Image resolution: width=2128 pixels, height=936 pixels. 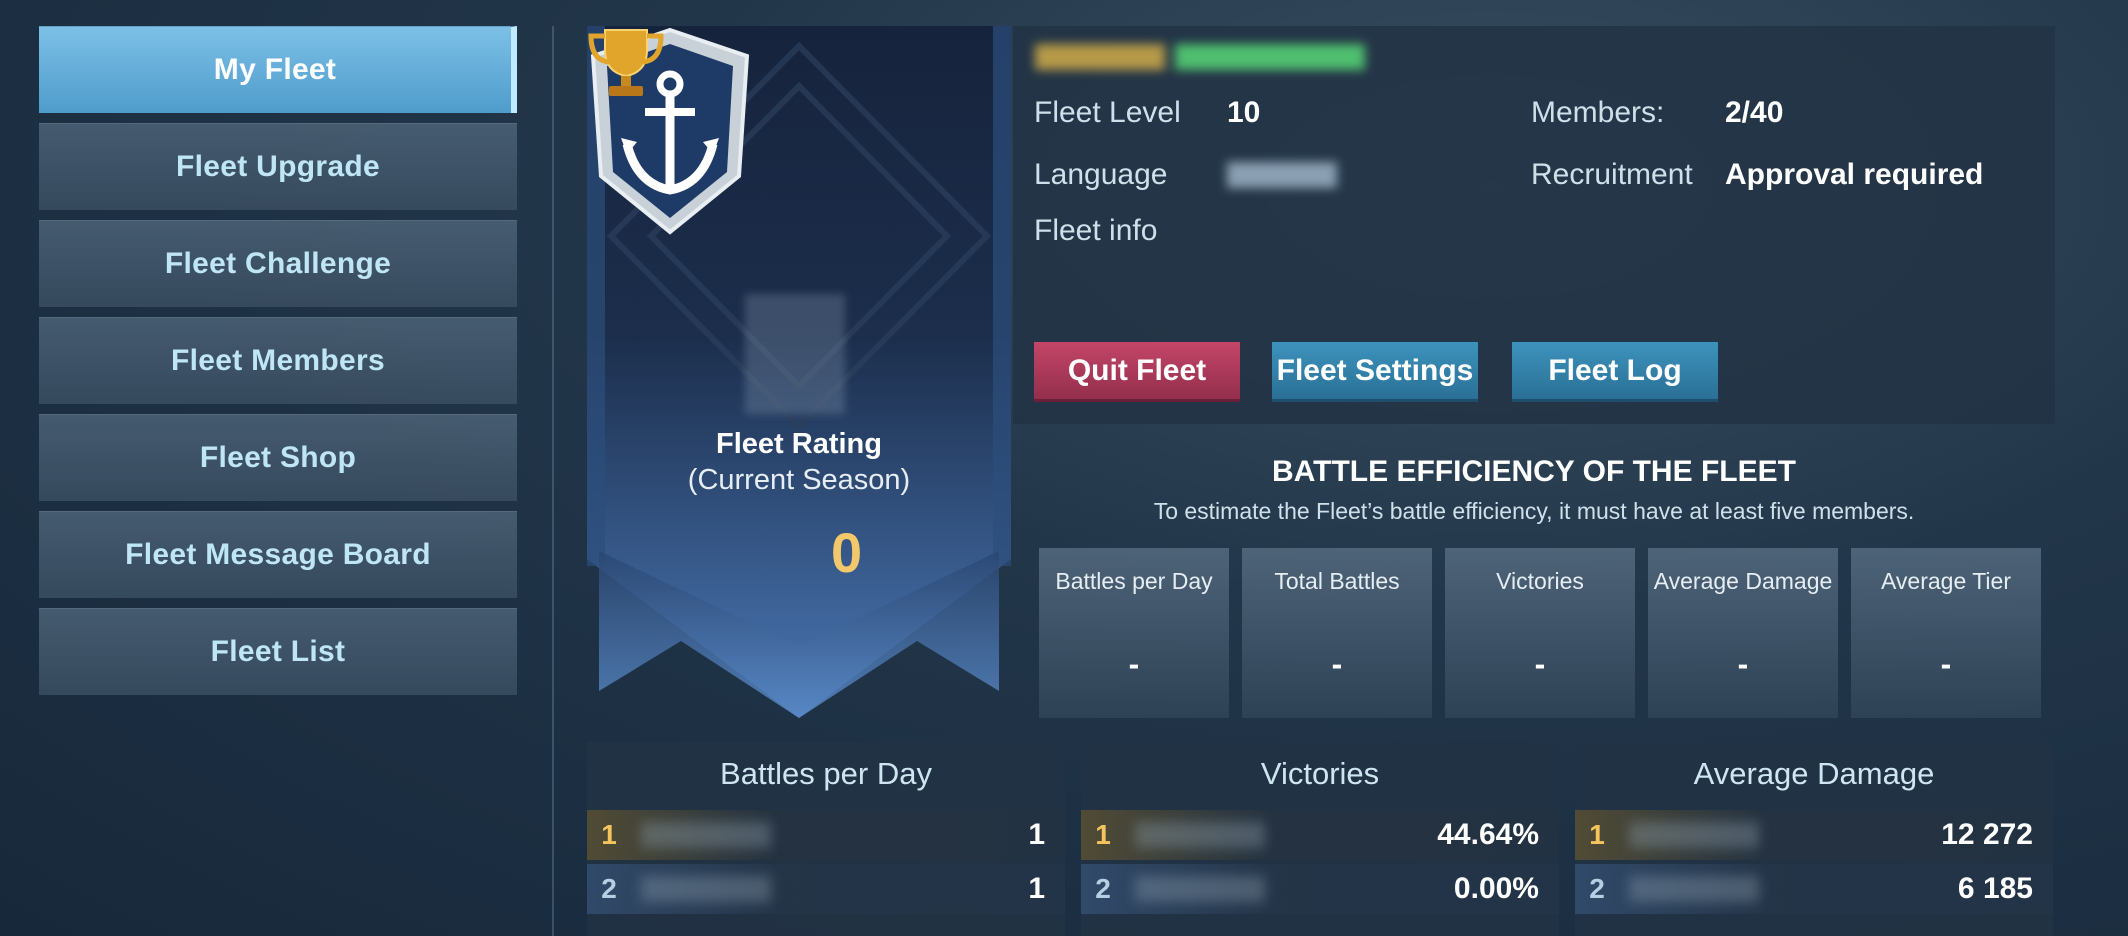 I want to click on leaderboard-title: Battles per Day, so click(x=826, y=773).